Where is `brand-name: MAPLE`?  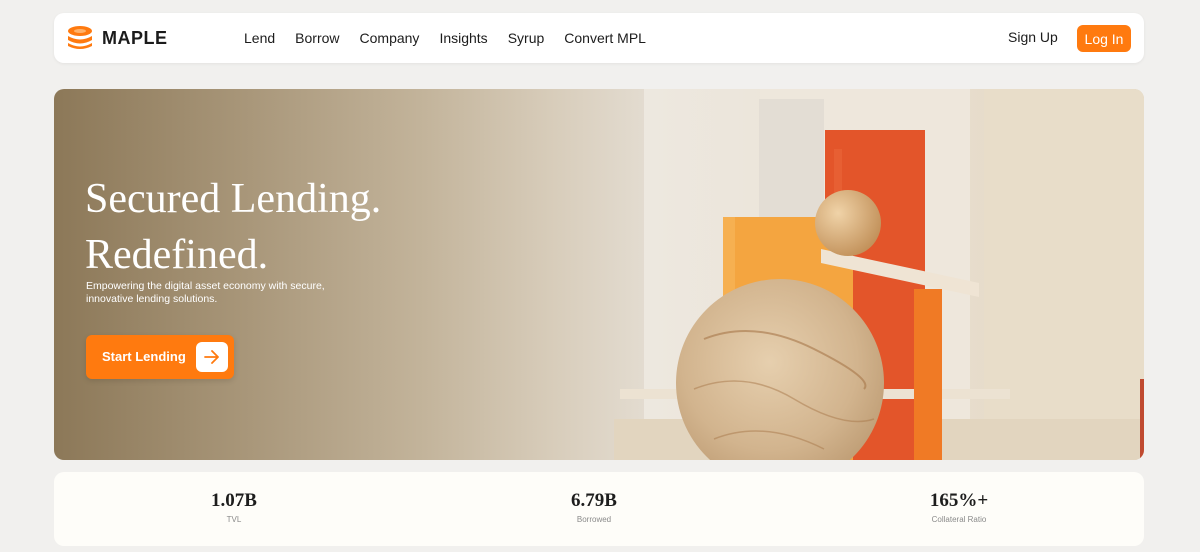
brand-name: MAPLE is located at coordinates (135, 37).